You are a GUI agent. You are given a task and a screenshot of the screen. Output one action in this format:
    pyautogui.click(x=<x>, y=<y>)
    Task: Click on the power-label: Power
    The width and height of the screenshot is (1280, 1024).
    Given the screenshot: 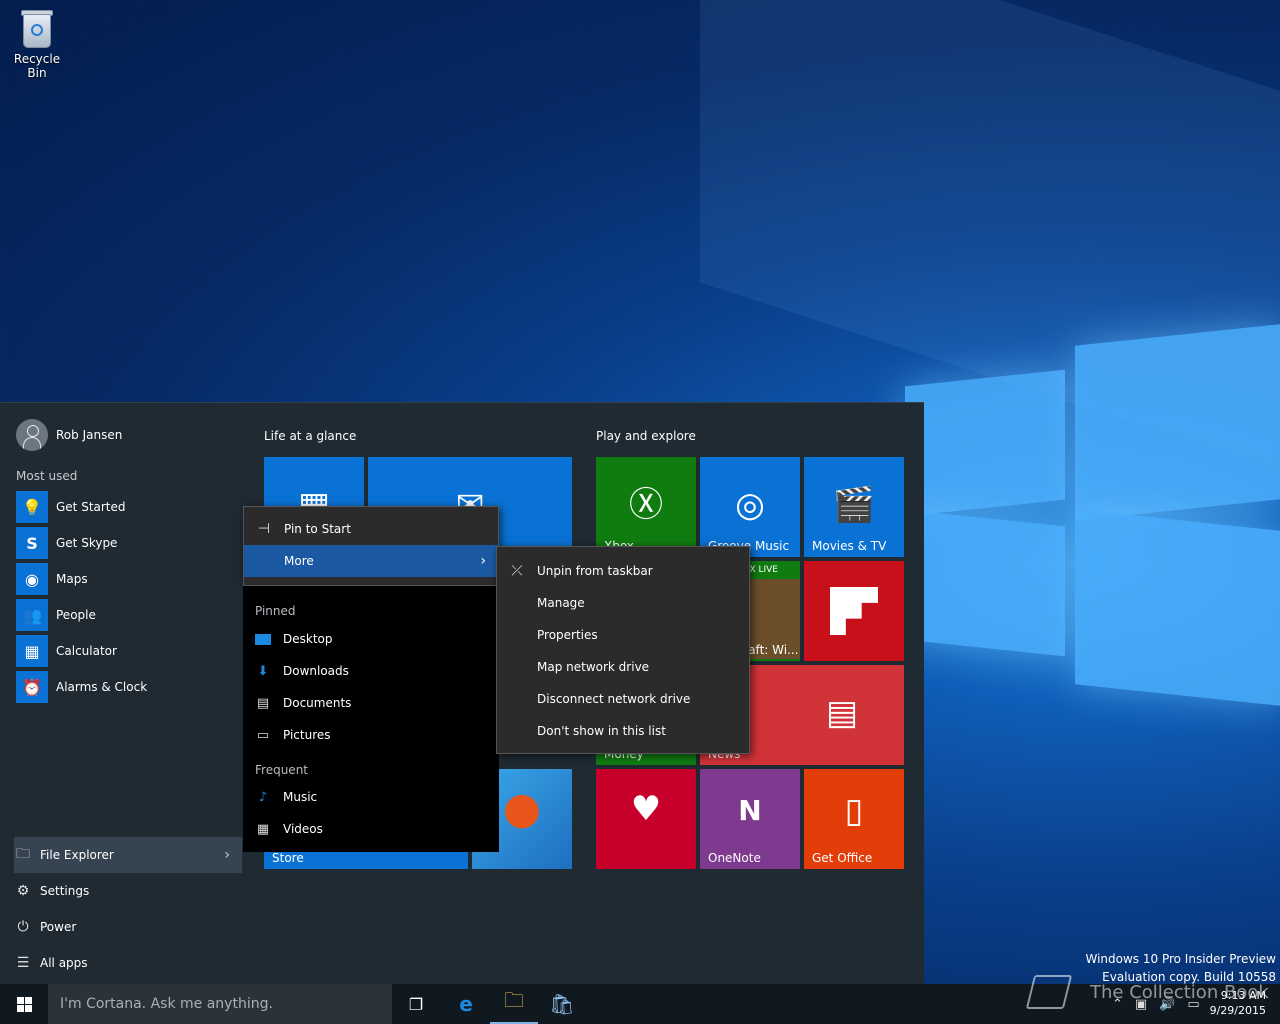 What is the action you would take?
    pyautogui.click(x=58, y=927)
    